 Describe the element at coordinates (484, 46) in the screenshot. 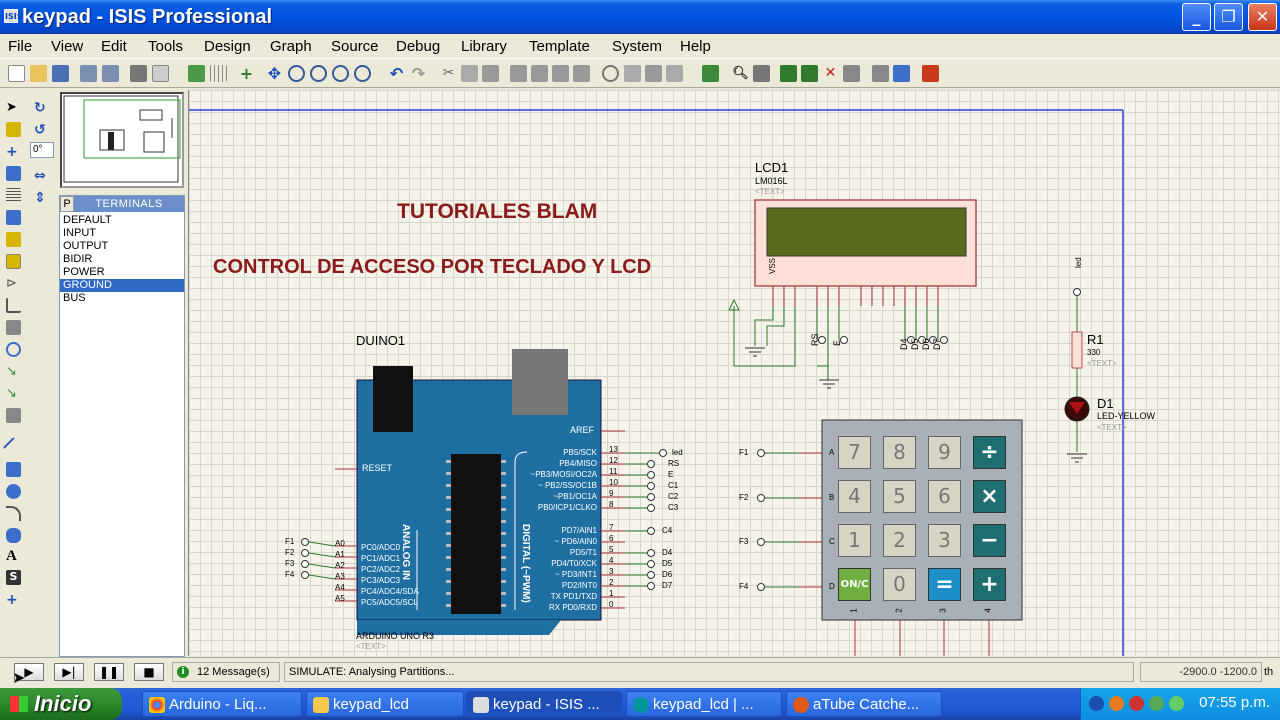

I see `menu-library: Library` at that location.